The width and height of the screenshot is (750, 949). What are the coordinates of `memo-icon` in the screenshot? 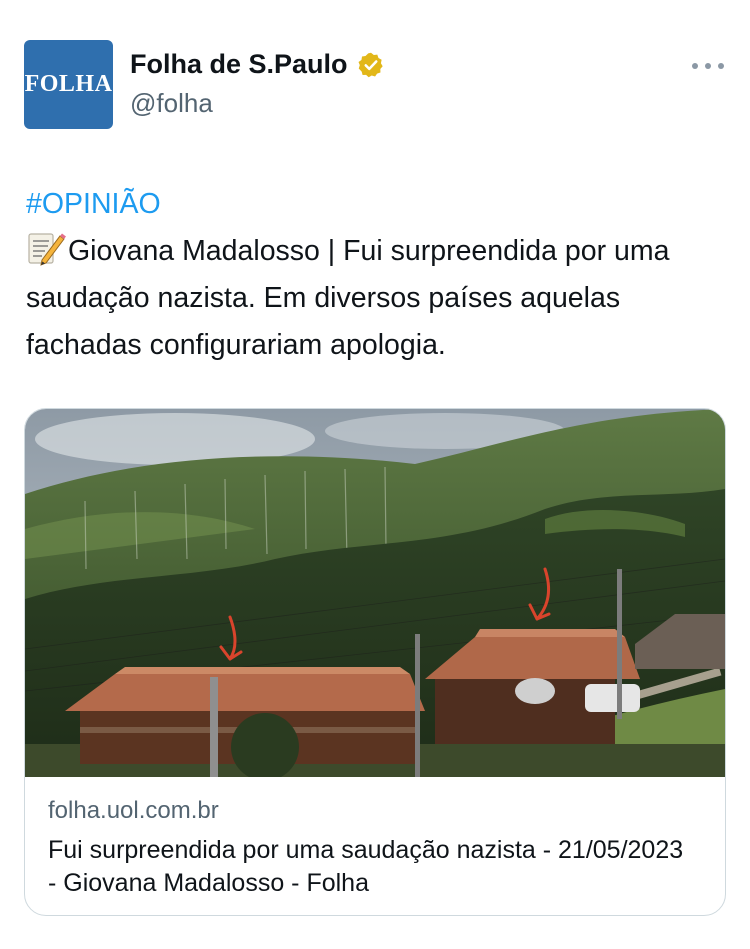 It's located at (47, 249).